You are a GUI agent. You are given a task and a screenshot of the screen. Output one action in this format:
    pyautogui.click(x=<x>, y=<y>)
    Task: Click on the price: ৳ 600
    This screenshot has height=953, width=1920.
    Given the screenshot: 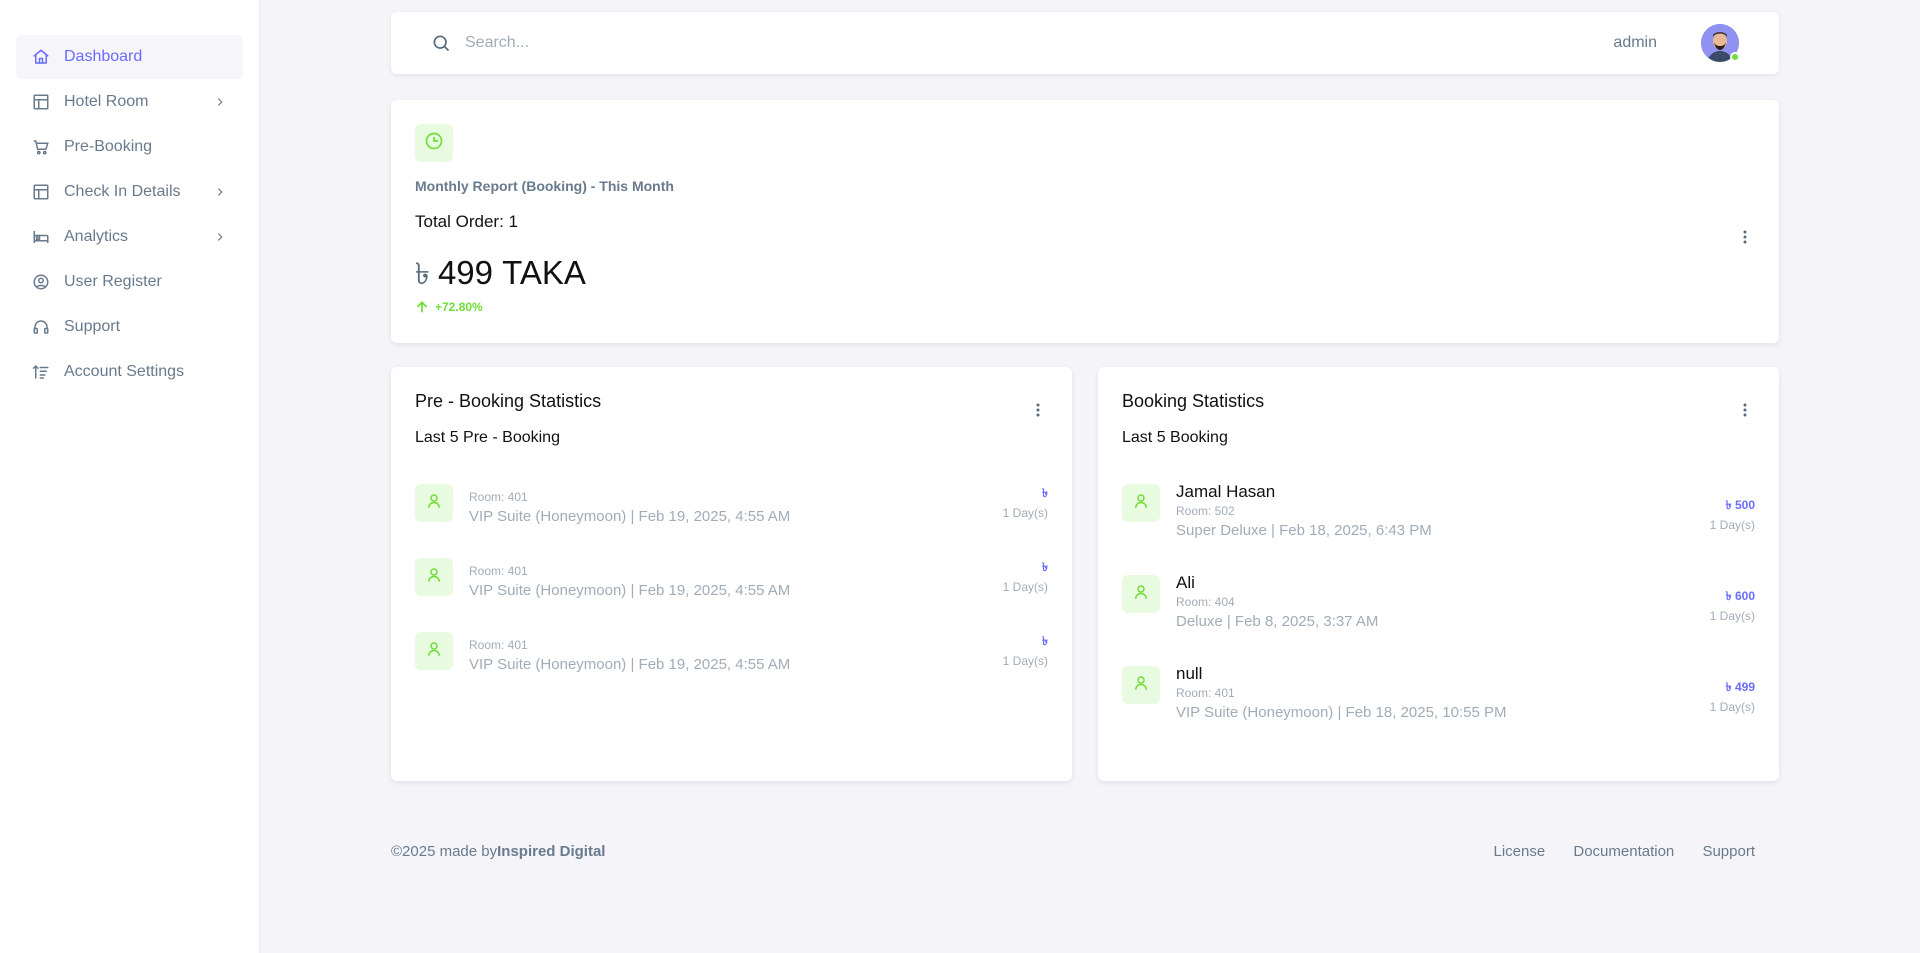 What is the action you would take?
    pyautogui.click(x=1740, y=596)
    